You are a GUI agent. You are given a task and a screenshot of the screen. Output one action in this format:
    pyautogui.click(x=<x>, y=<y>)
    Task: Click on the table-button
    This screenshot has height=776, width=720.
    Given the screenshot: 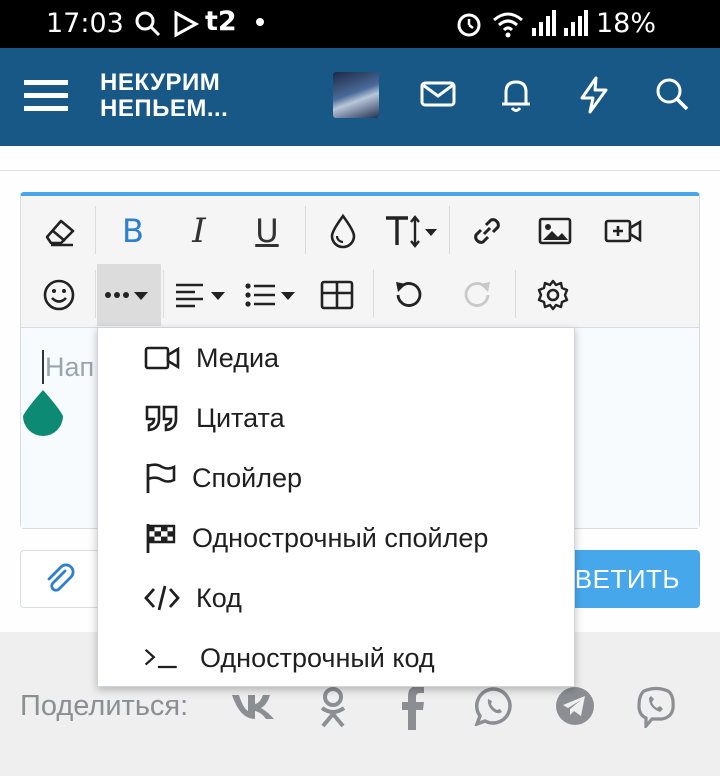 What is the action you would take?
    pyautogui.click(x=337, y=295)
    